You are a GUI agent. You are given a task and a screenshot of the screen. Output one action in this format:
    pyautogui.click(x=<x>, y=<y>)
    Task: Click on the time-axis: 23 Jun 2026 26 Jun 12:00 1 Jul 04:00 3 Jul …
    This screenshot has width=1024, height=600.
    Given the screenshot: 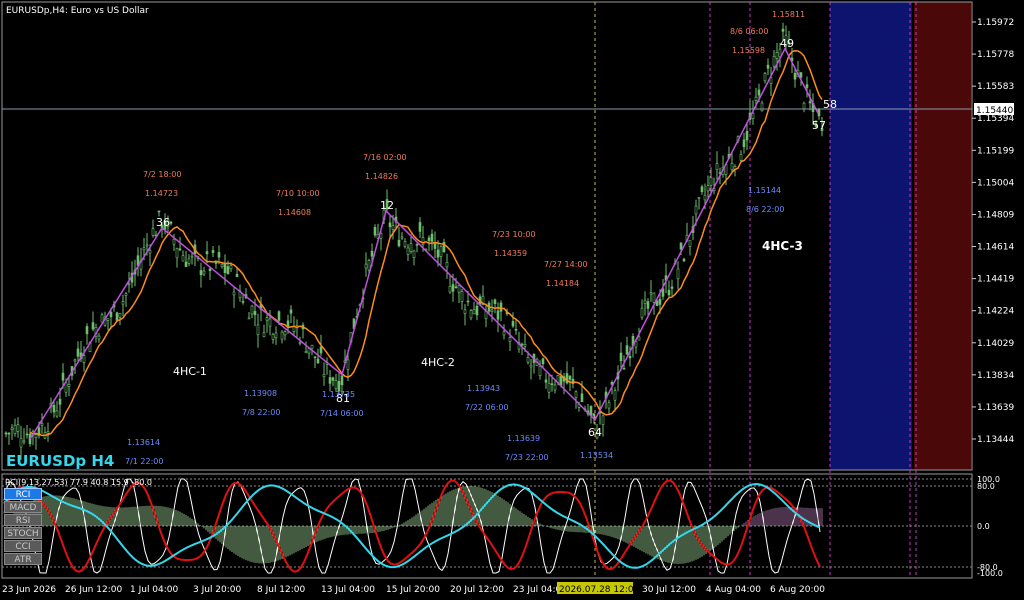 What is the action you would take?
    pyautogui.click(x=413, y=588)
    